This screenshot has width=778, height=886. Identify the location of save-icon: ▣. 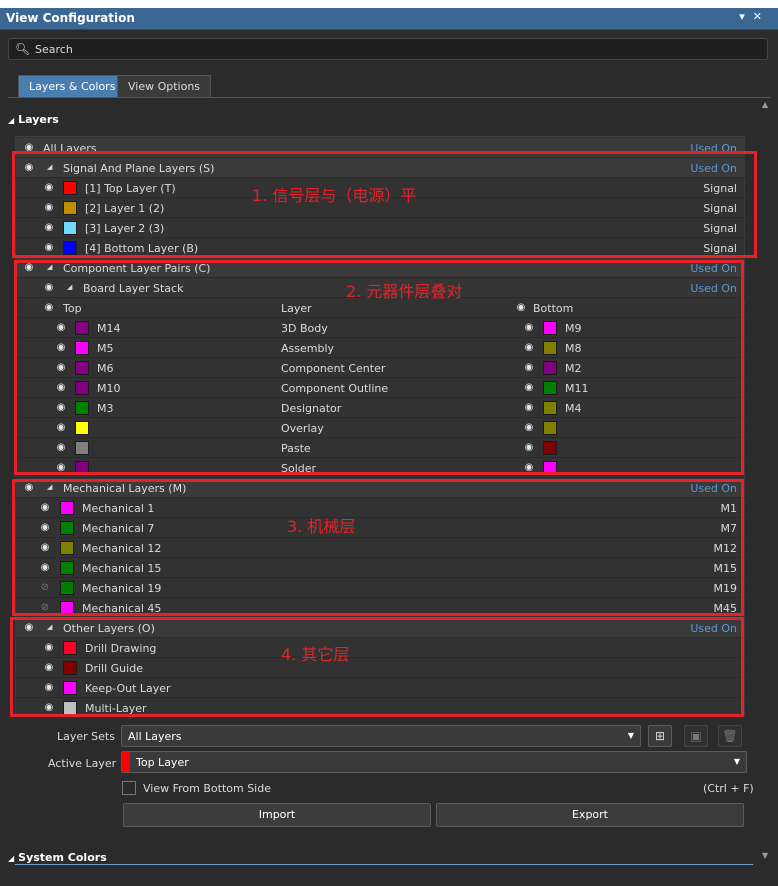
(696, 736).